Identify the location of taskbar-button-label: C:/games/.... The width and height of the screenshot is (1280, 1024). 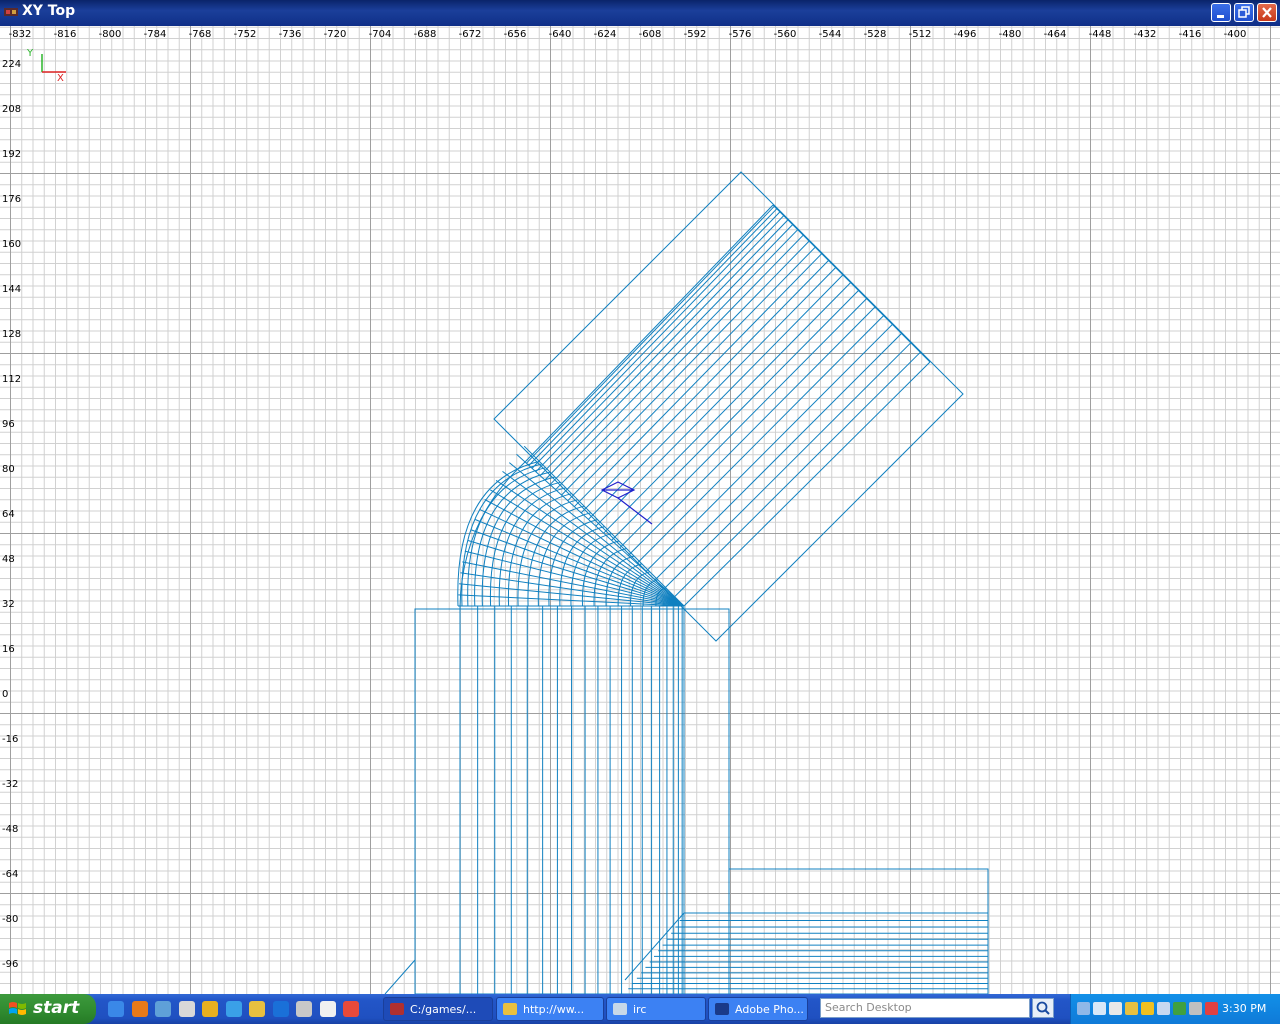
(443, 1009).